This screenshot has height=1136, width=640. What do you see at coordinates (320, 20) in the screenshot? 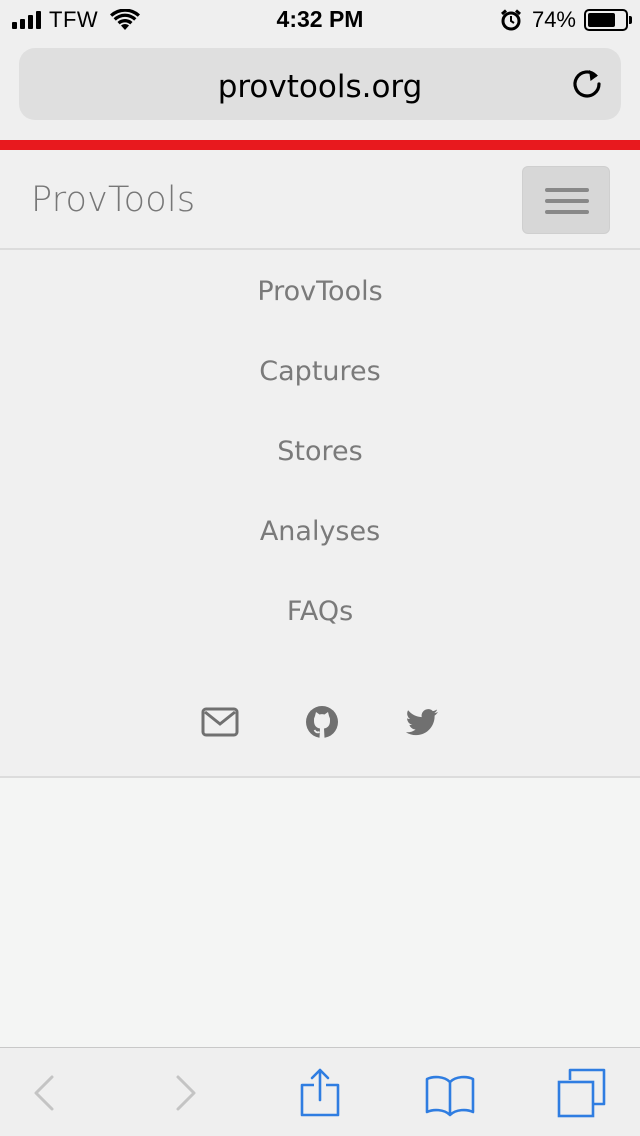
I see `status-bar: TFW 4:32 PM 74%` at bounding box center [320, 20].